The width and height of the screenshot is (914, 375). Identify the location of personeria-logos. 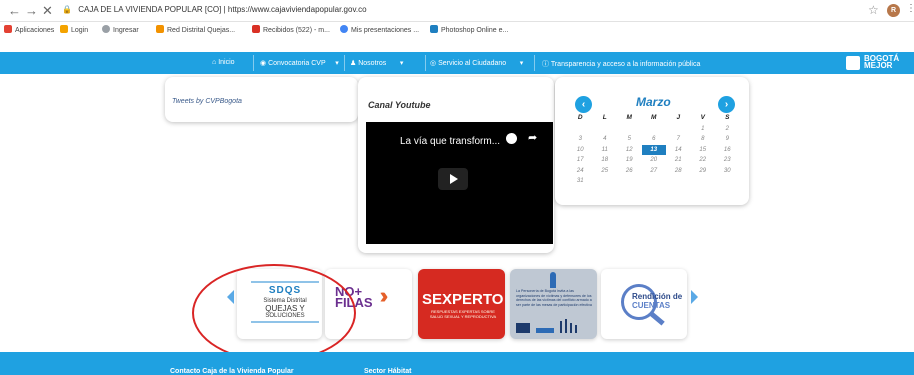
(546, 326).